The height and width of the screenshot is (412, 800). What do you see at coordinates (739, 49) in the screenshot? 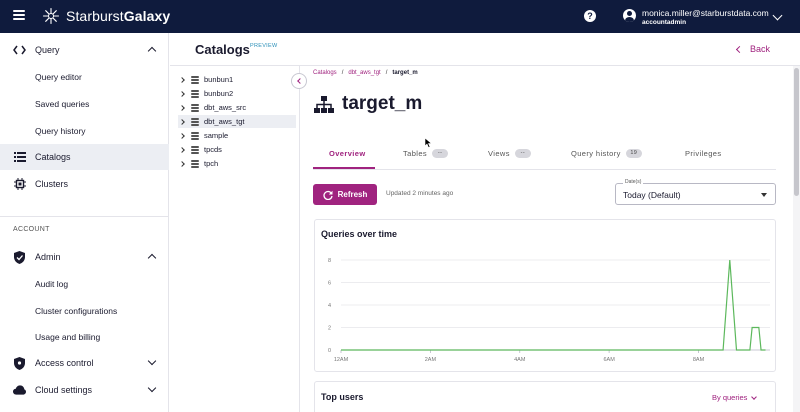
I see `chevron-left-icon` at bounding box center [739, 49].